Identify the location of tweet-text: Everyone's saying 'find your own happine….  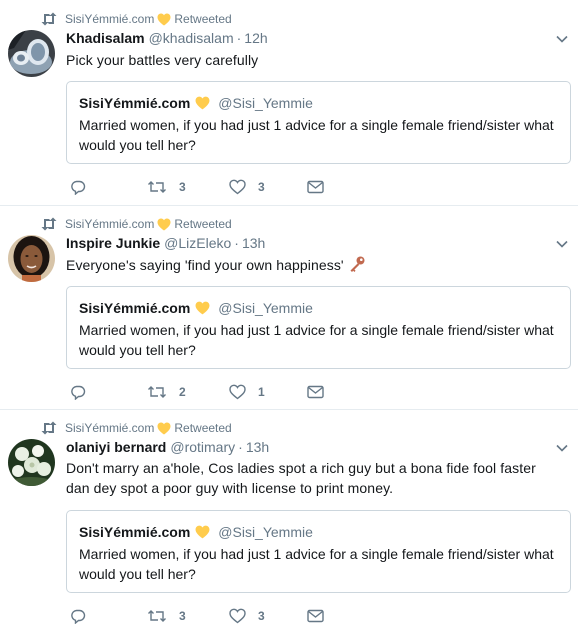
(205, 265).